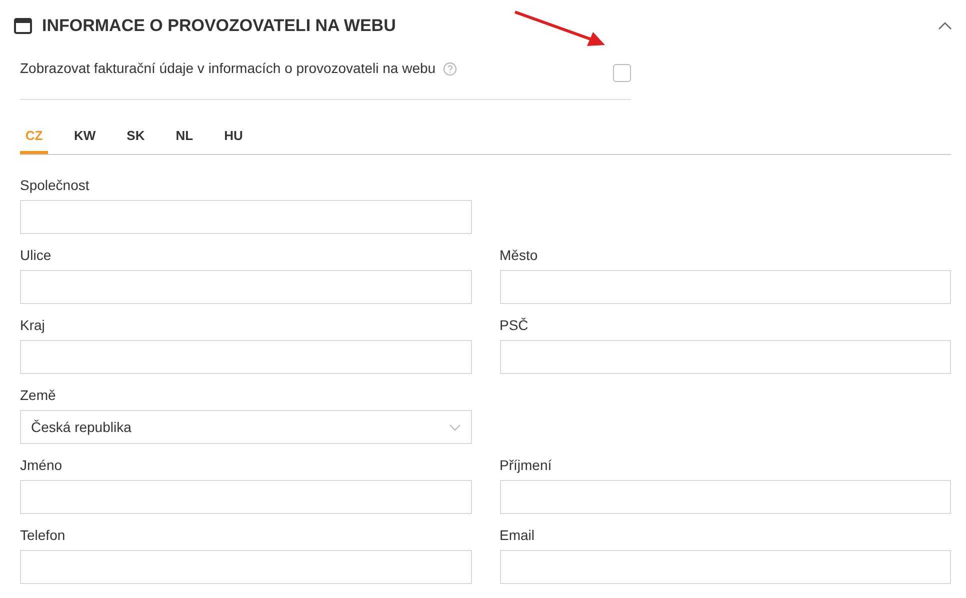 The image size is (966, 598). What do you see at coordinates (228, 68) in the screenshot?
I see `option-label: Zobrazovat fakturační údaje v informacích o provozovateli na webu` at bounding box center [228, 68].